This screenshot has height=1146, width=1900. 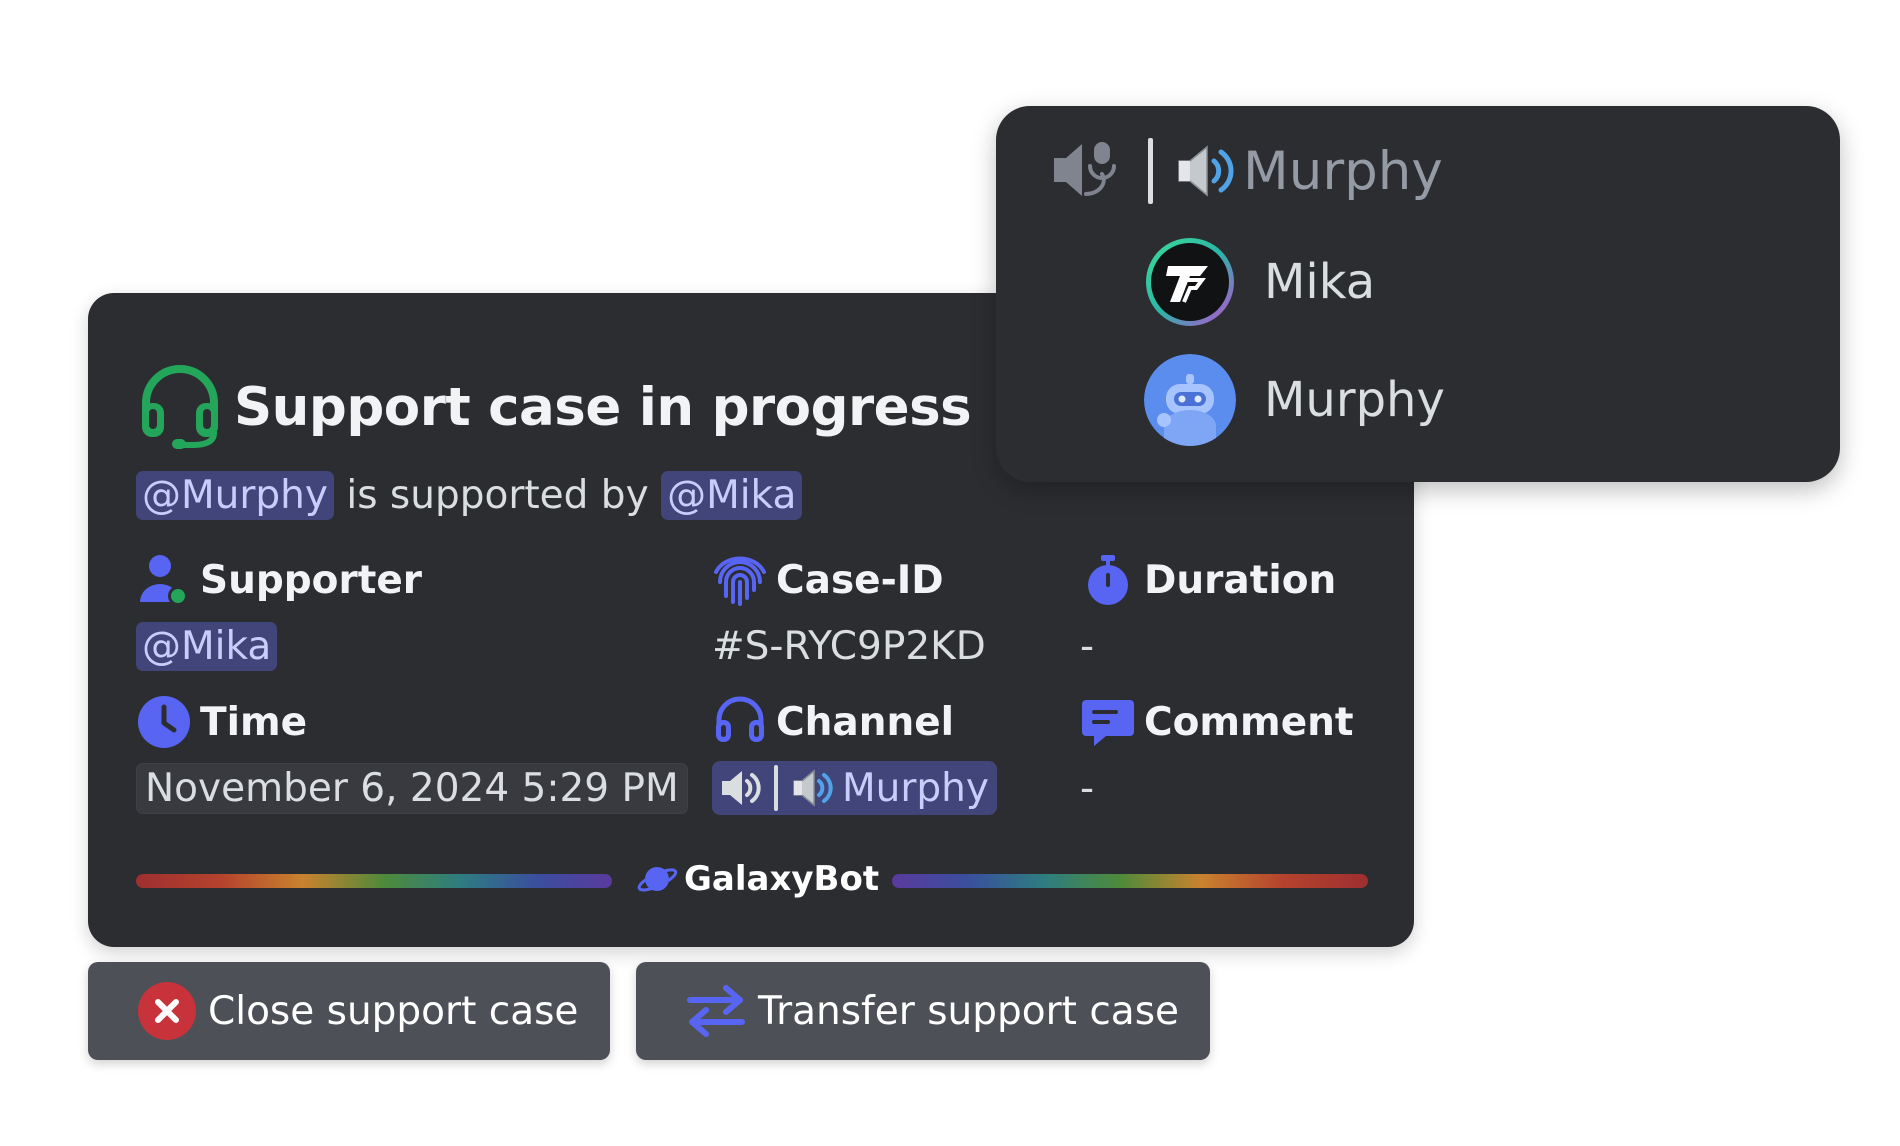 I want to click on voice-channel-header: Murphy, so click(x=1246, y=171).